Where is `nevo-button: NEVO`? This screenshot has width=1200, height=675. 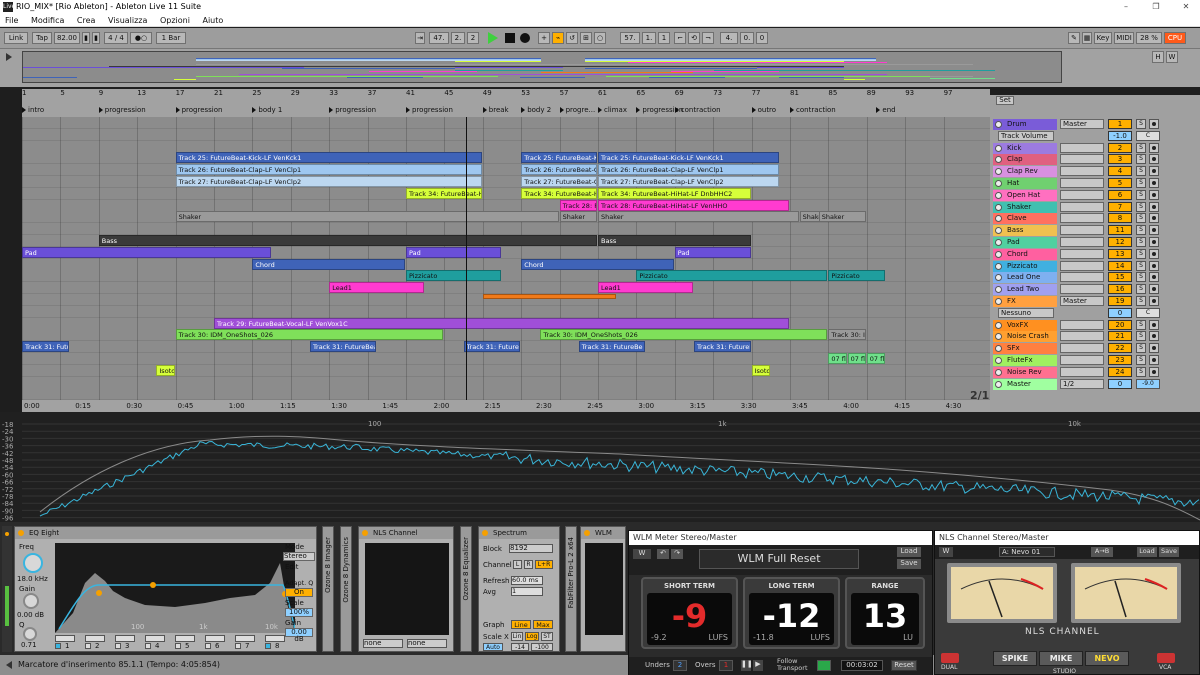 nevo-button: NEVO is located at coordinates (1107, 658).